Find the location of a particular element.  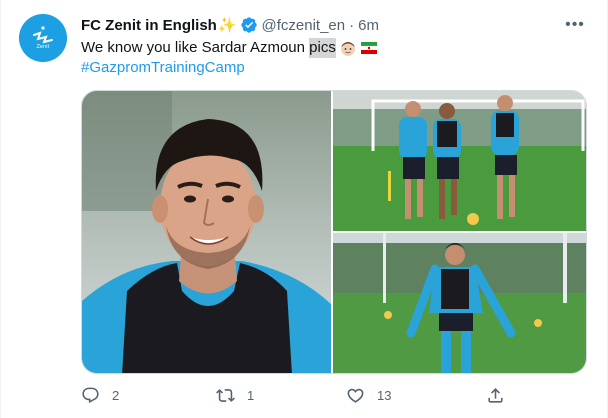

tweet-text-highlight: pics is located at coordinates (322, 48).